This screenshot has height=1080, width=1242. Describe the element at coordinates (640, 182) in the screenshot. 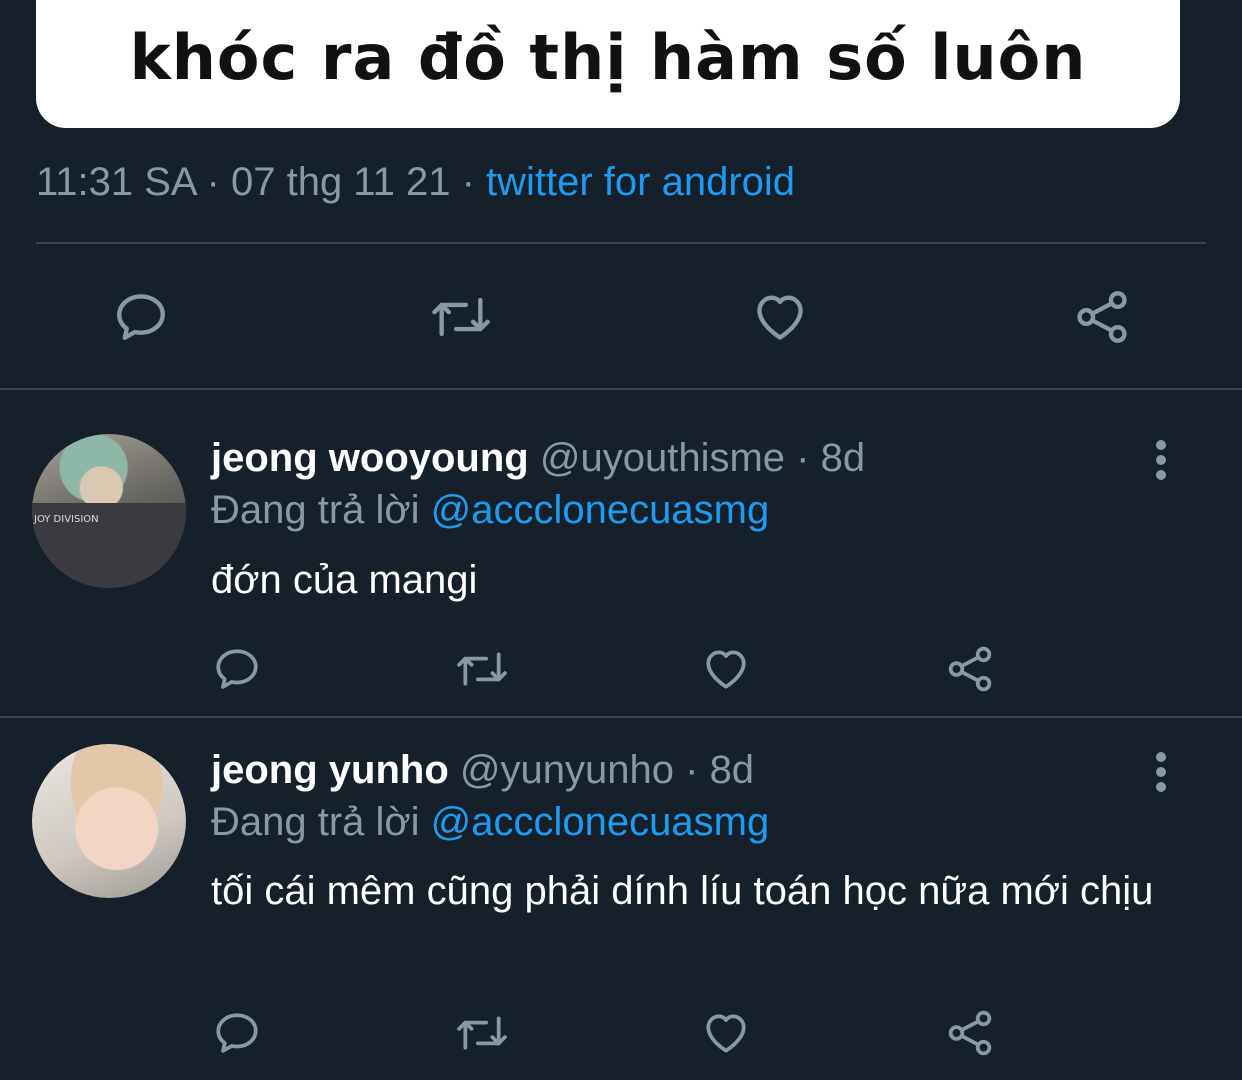

I see `tweet-source-link: twitter for android` at that location.